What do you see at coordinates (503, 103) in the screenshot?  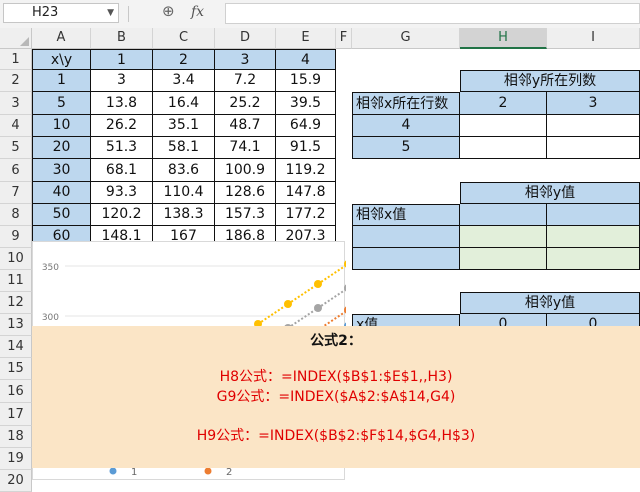 I see `lookup-y-col: 2` at bounding box center [503, 103].